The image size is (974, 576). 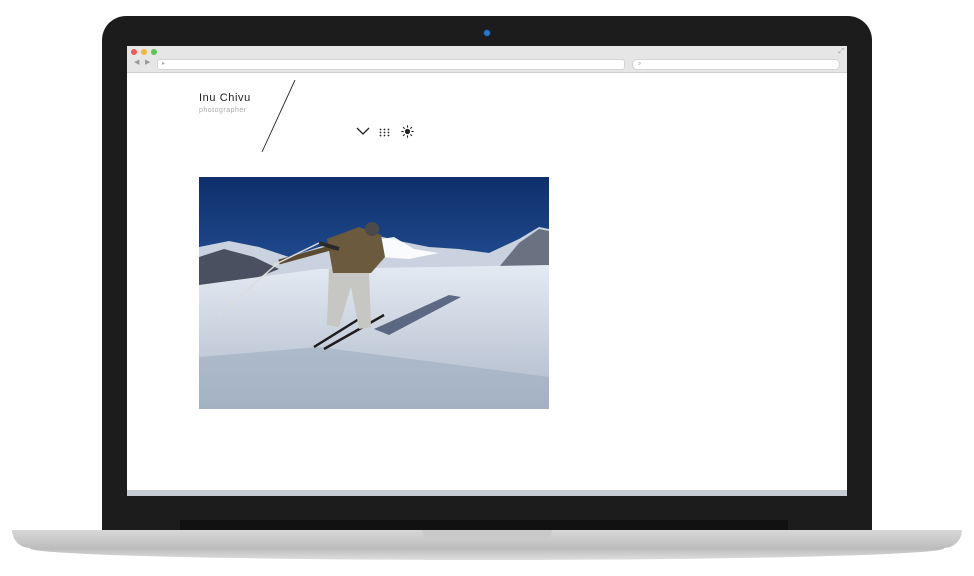 What do you see at coordinates (363, 131) in the screenshot?
I see `chevron-down-icon` at bounding box center [363, 131].